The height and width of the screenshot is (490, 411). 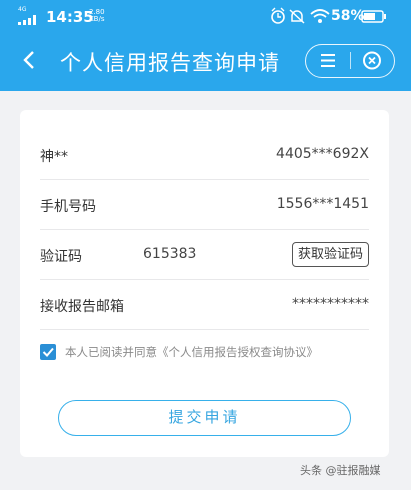 I want to click on menu-button, so click(x=328, y=60).